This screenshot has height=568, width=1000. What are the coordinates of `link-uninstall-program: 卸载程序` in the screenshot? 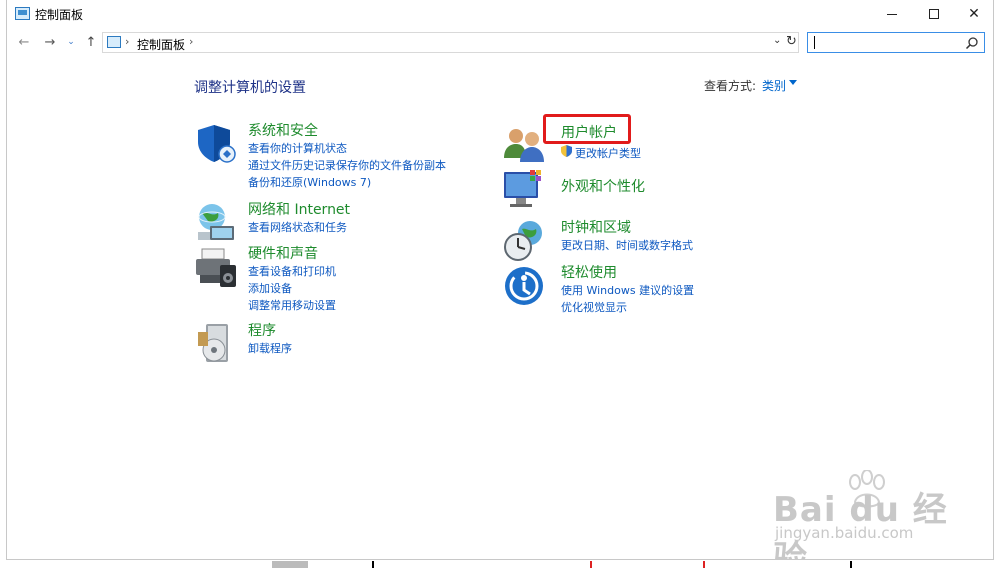 It's located at (270, 348).